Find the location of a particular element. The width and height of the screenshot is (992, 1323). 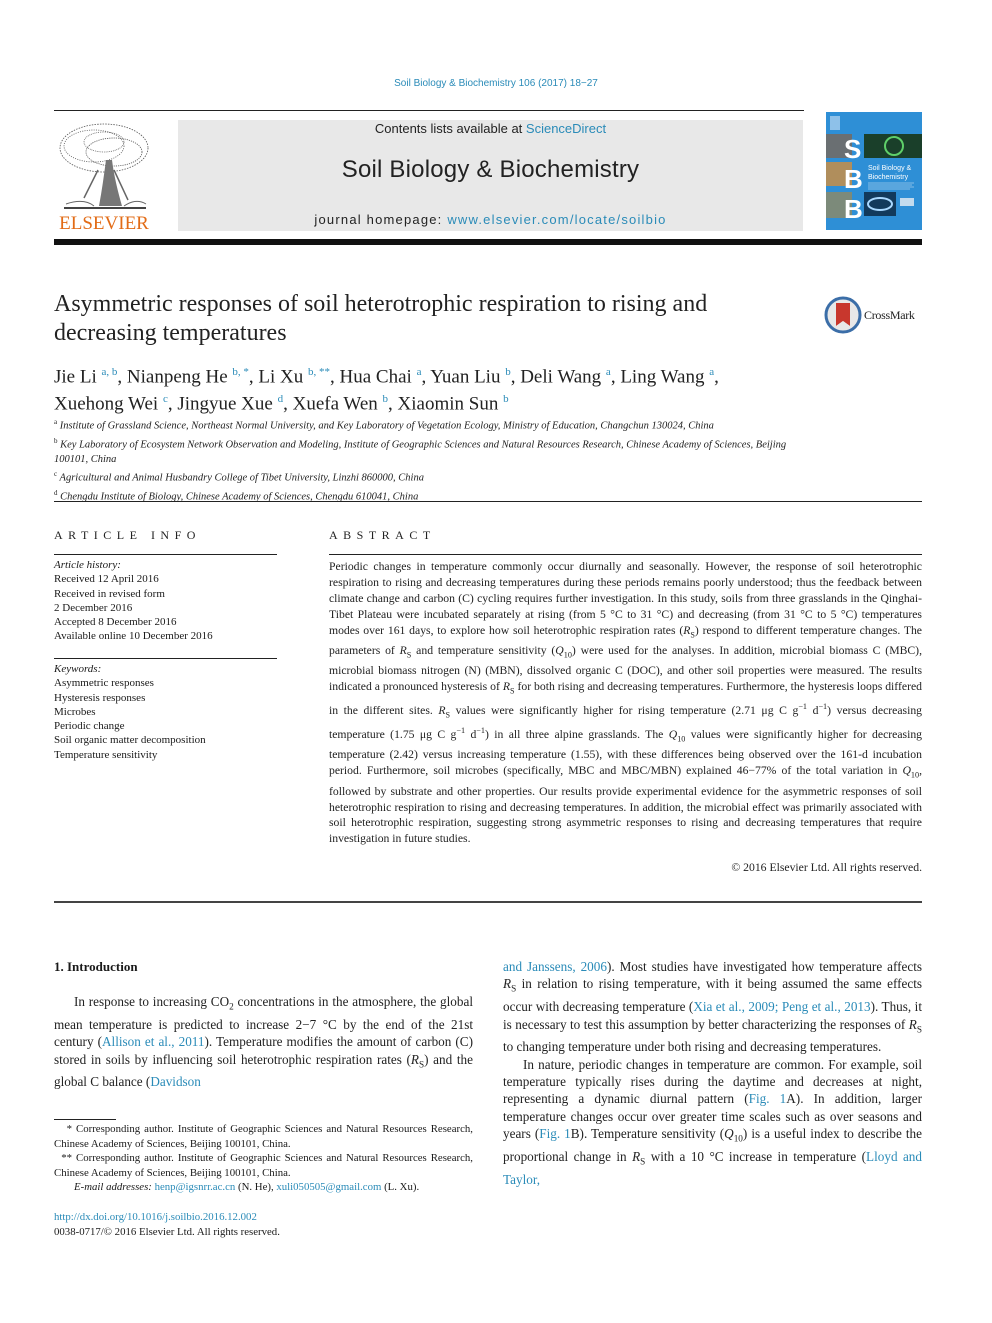

footnote-mark: * is located at coordinates (69, 1129).